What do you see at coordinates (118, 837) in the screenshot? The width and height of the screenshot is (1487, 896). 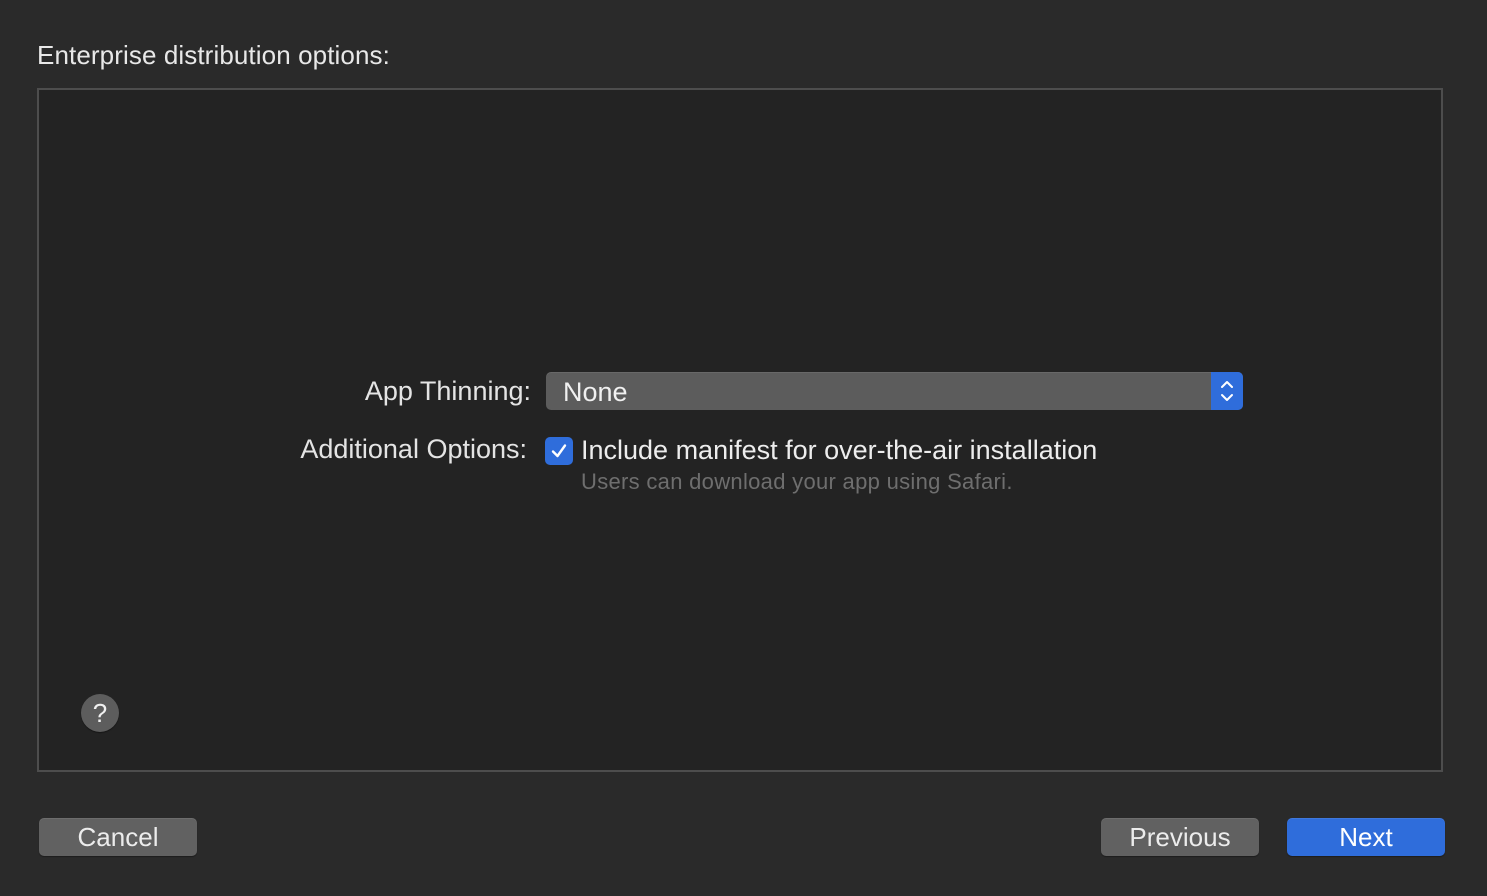 I see `cancel-button: Cancel` at bounding box center [118, 837].